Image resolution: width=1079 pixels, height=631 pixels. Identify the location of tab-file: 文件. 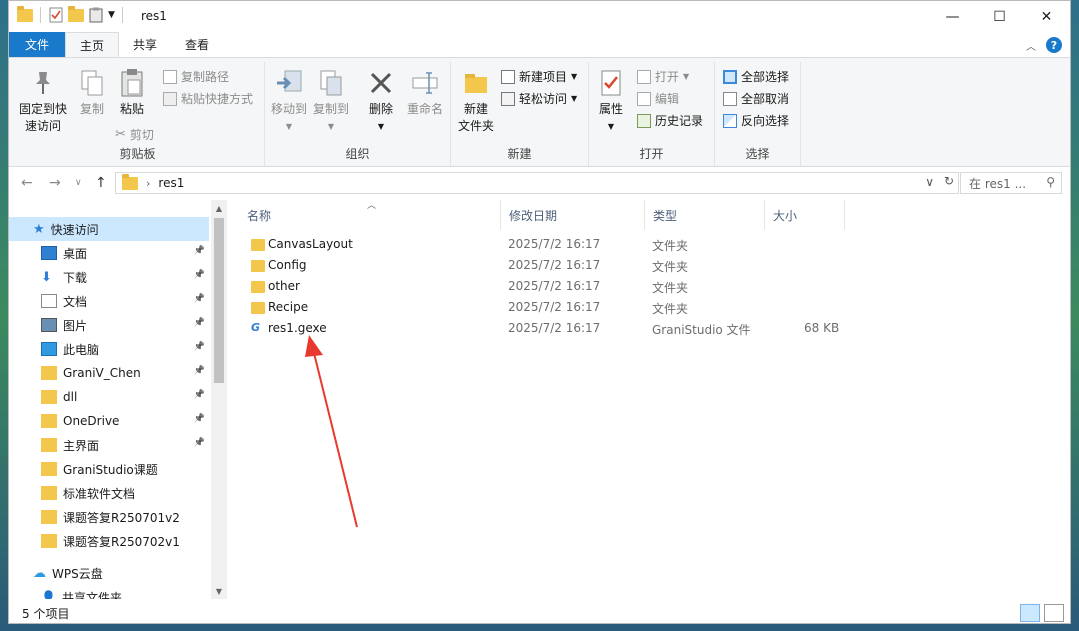
(37, 44).